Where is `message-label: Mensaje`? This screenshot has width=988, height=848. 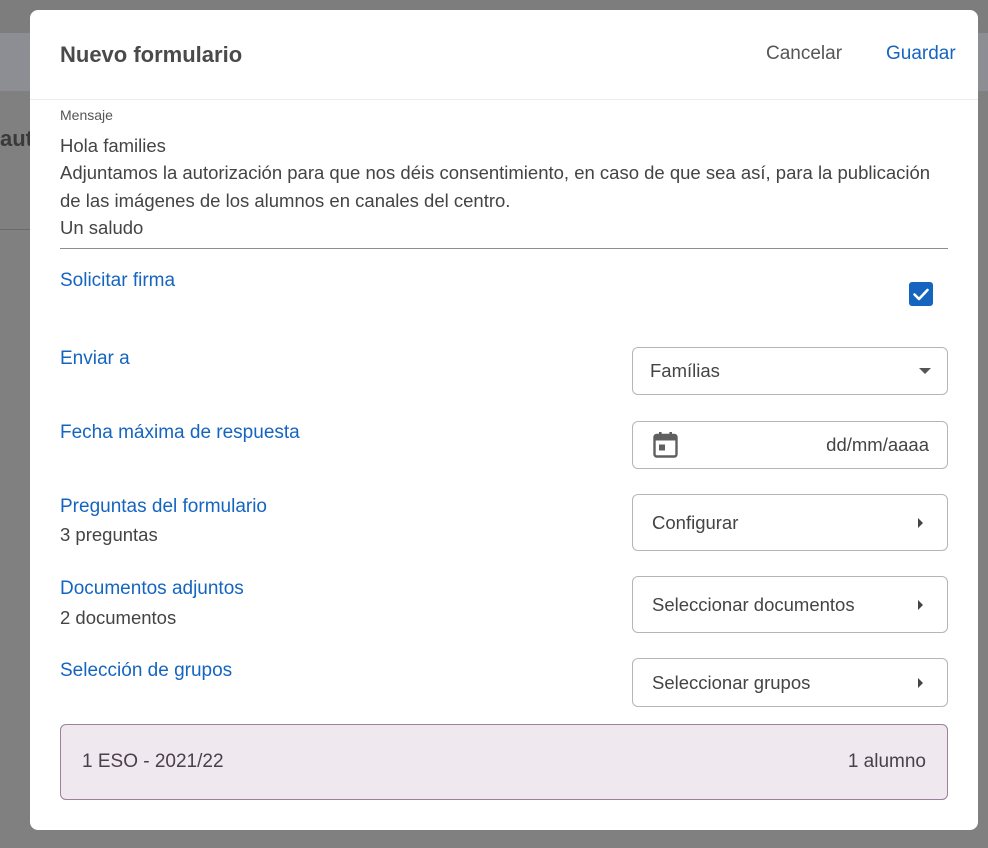
message-label: Mensaje is located at coordinates (86, 115).